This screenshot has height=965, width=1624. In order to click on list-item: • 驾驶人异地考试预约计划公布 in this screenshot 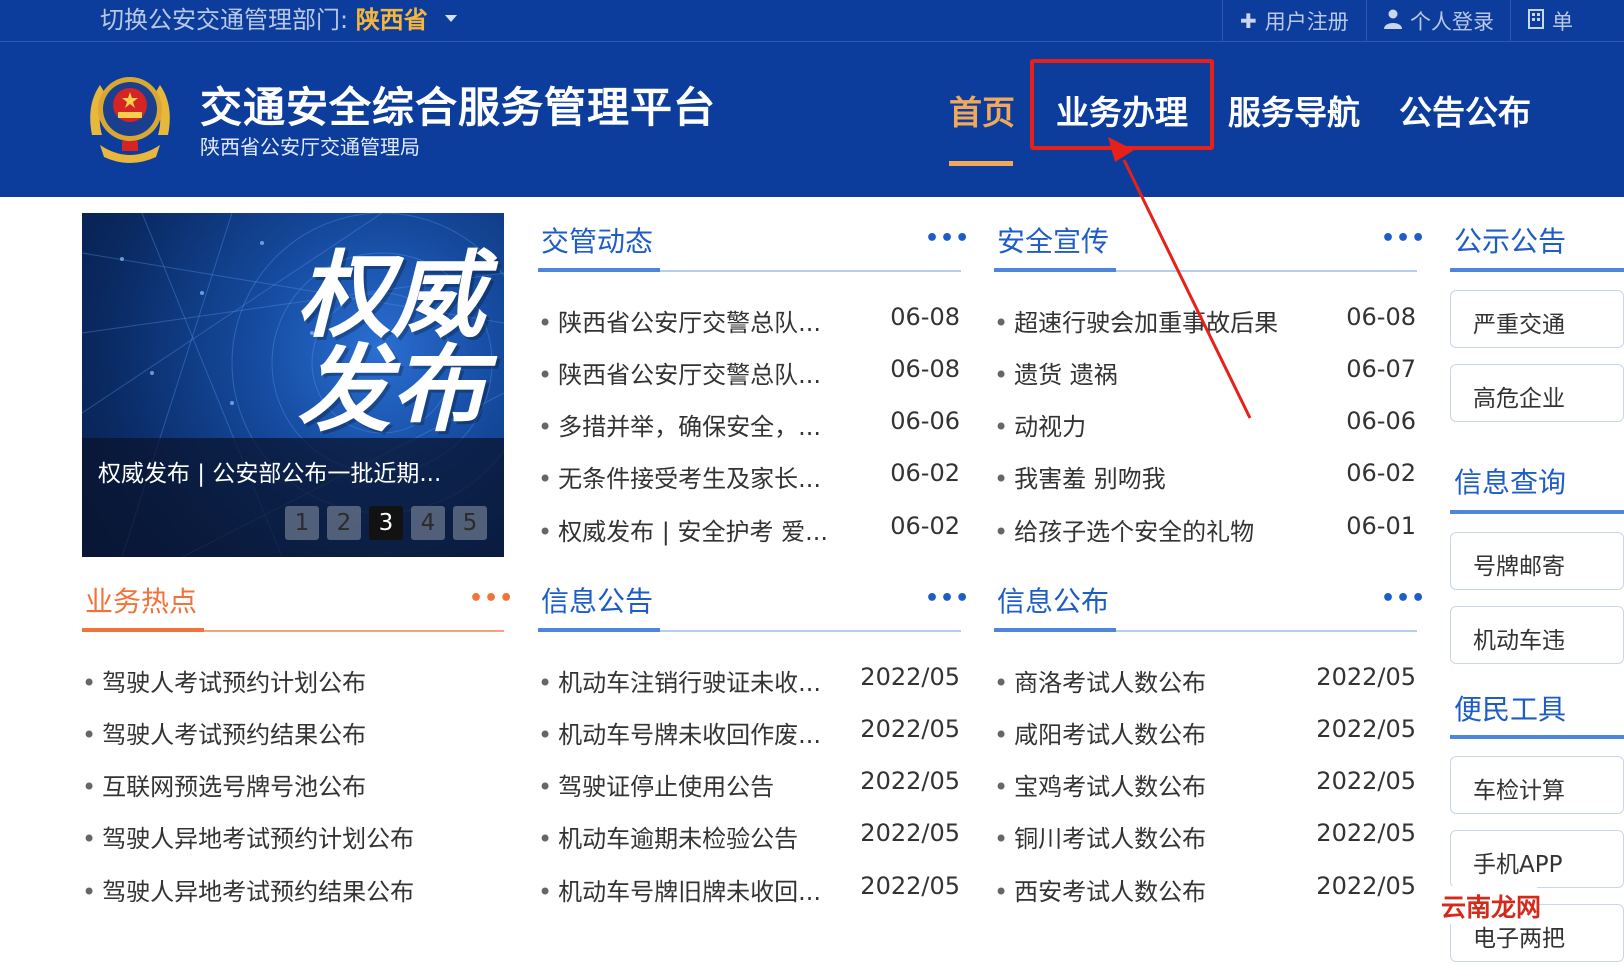, I will do `click(248, 836)`.